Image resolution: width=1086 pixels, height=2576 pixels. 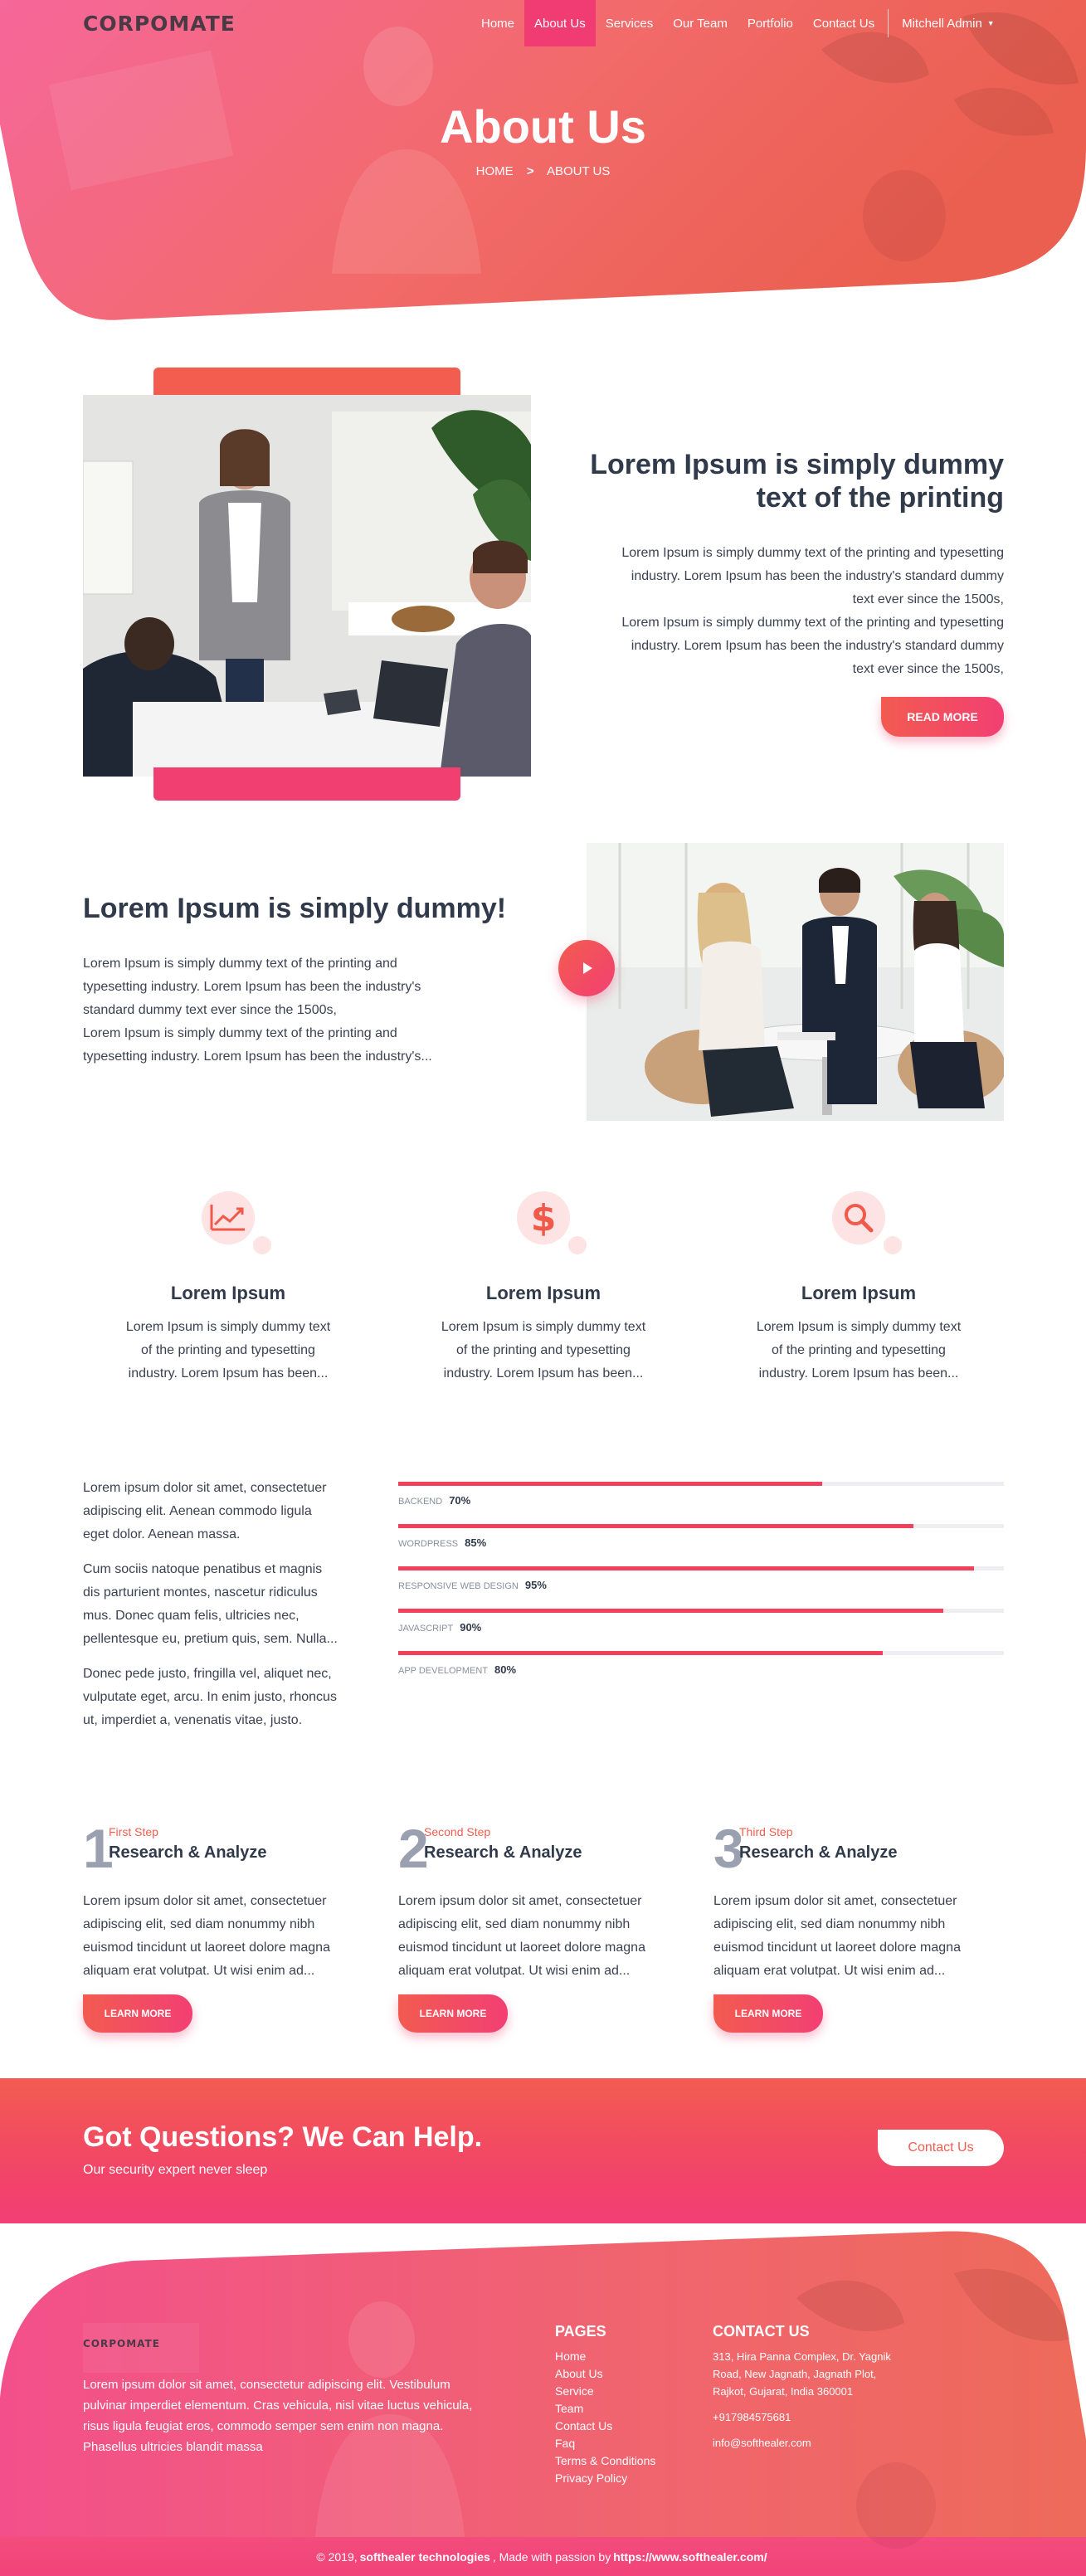 I want to click on copyright-company: softhealer technologies, so click(x=424, y=2556).